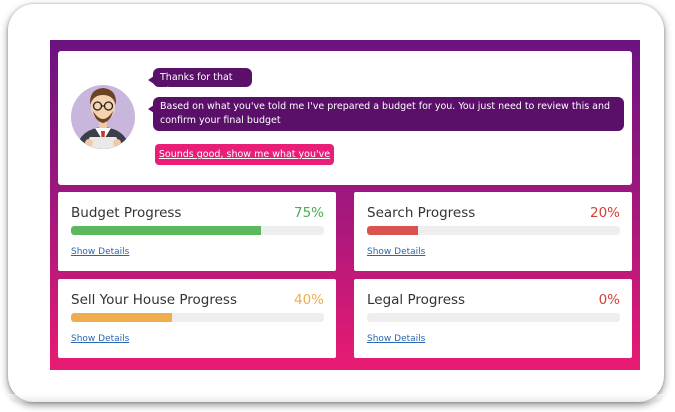 Image resolution: width=675 pixels, height=412 pixels. Describe the element at coordinates (103, 117) in the screenshot. I see `assistant-avatar-icon` at that location.